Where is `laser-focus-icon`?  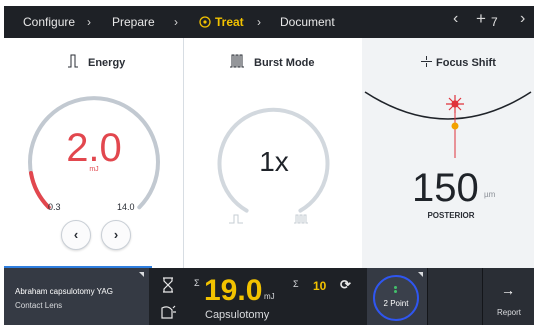
laser-focus-icon is located at coordinates (455, 104).